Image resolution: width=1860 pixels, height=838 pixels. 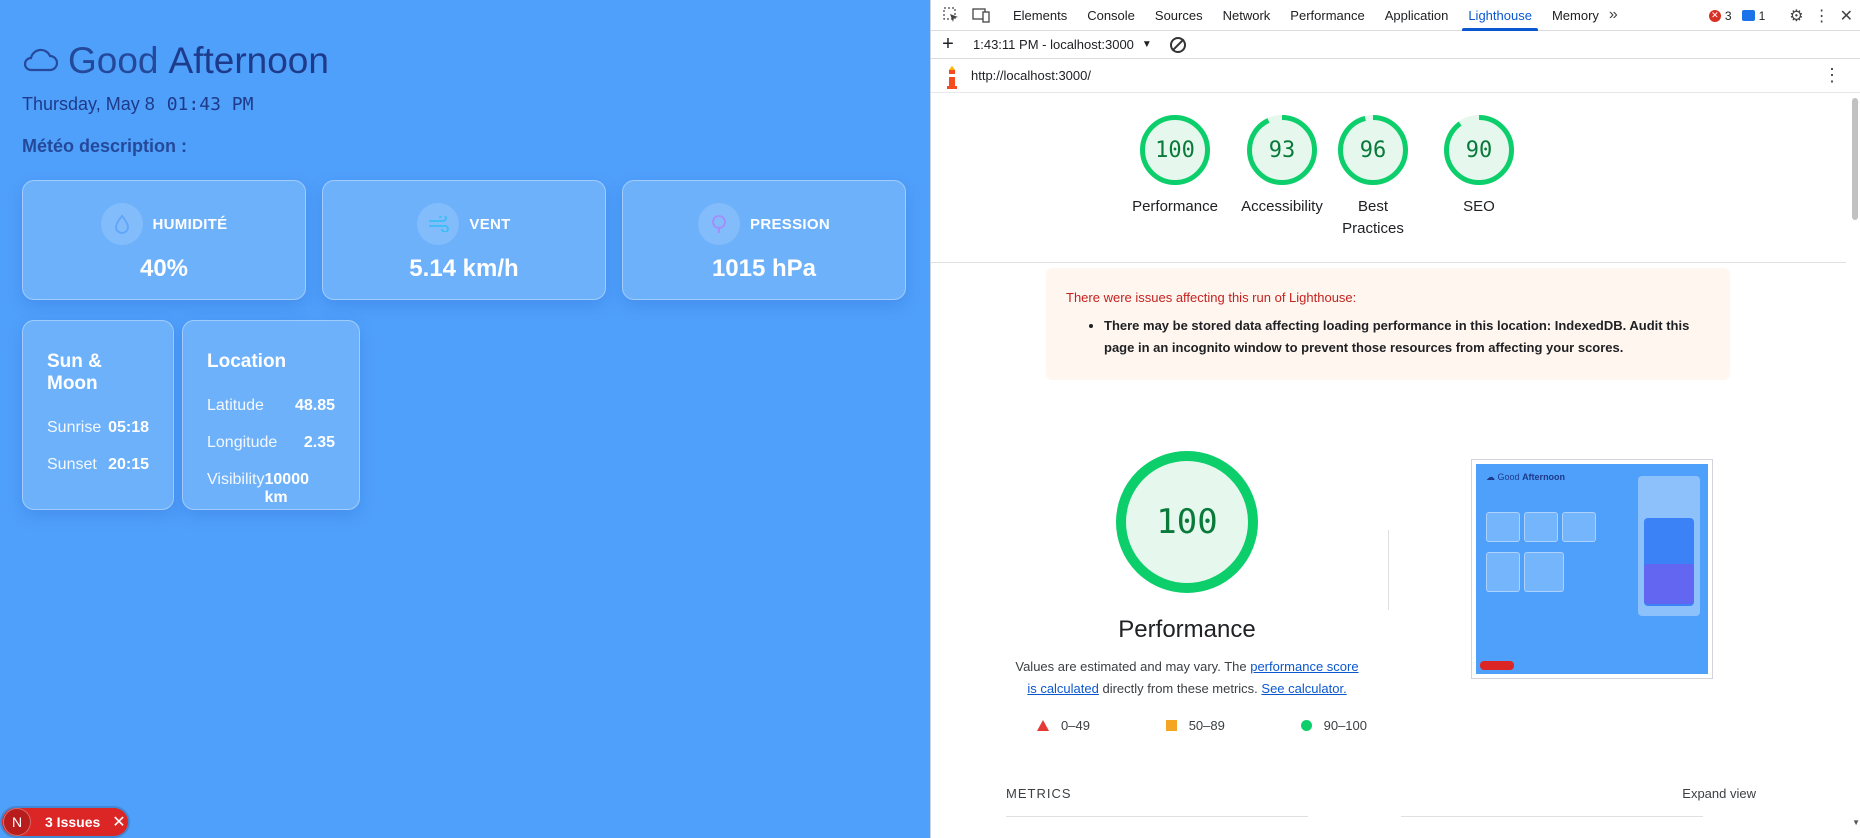 I want to click on tab-elements: Elements, so click(x=1040, y=15).